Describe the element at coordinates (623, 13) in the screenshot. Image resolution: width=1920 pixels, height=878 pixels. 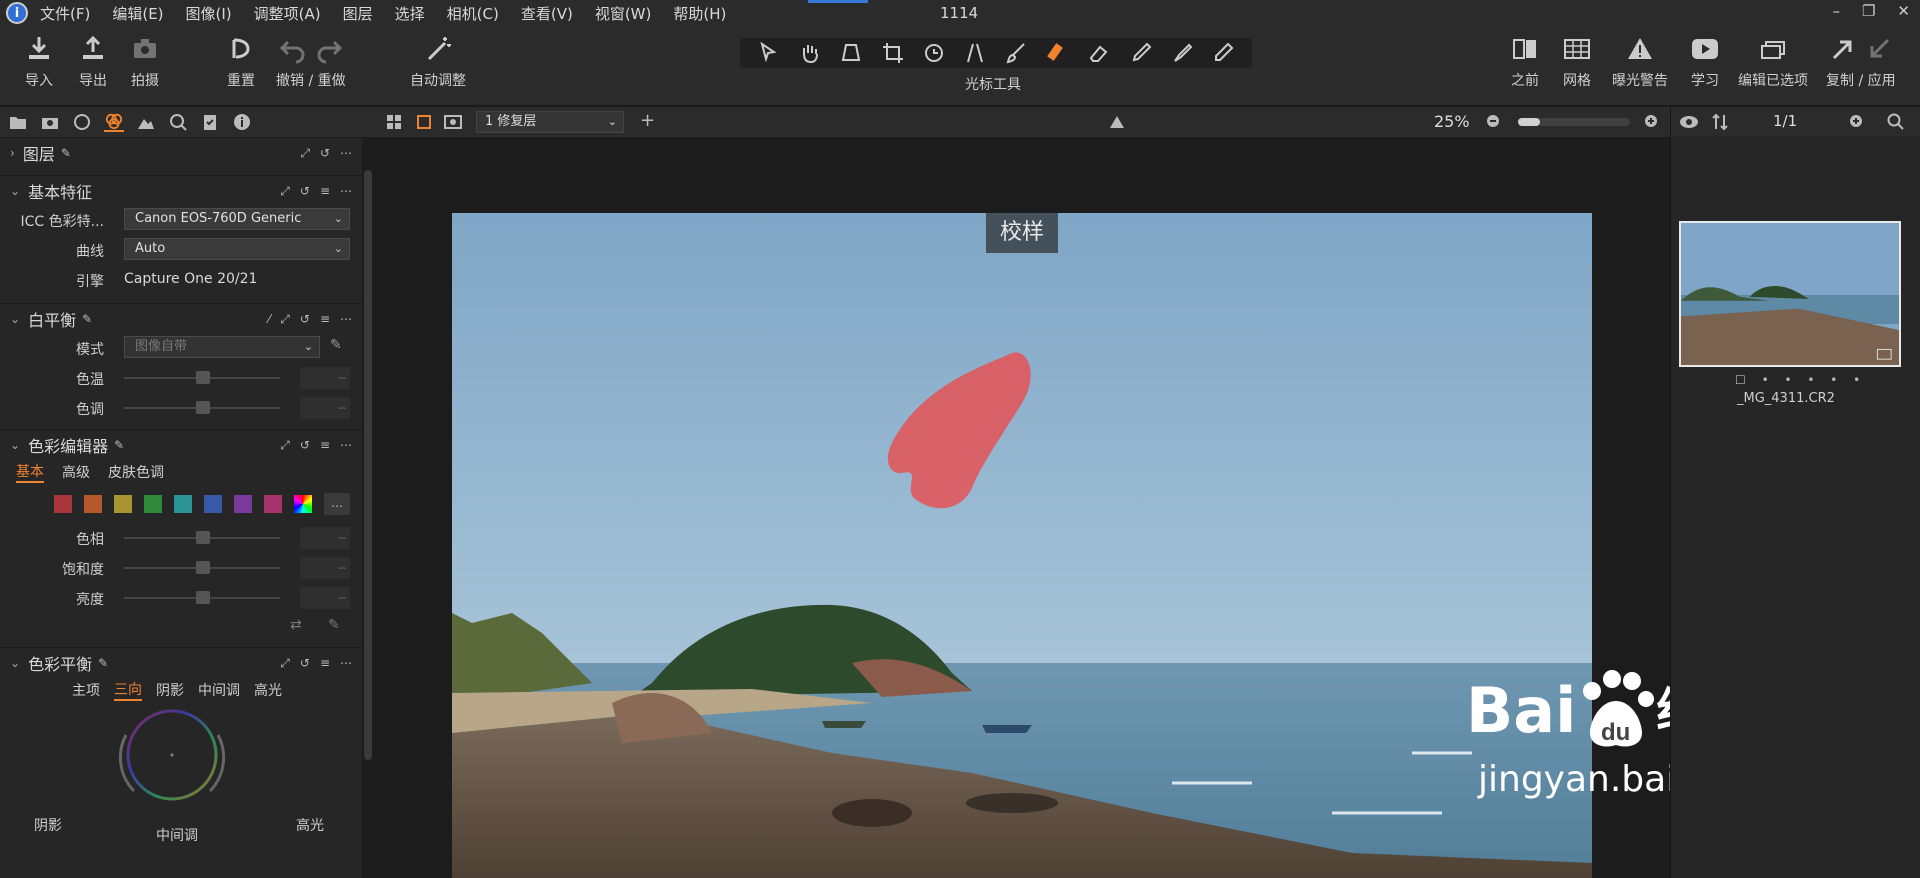
I see `menu-window: 视窗(W)` at that location.